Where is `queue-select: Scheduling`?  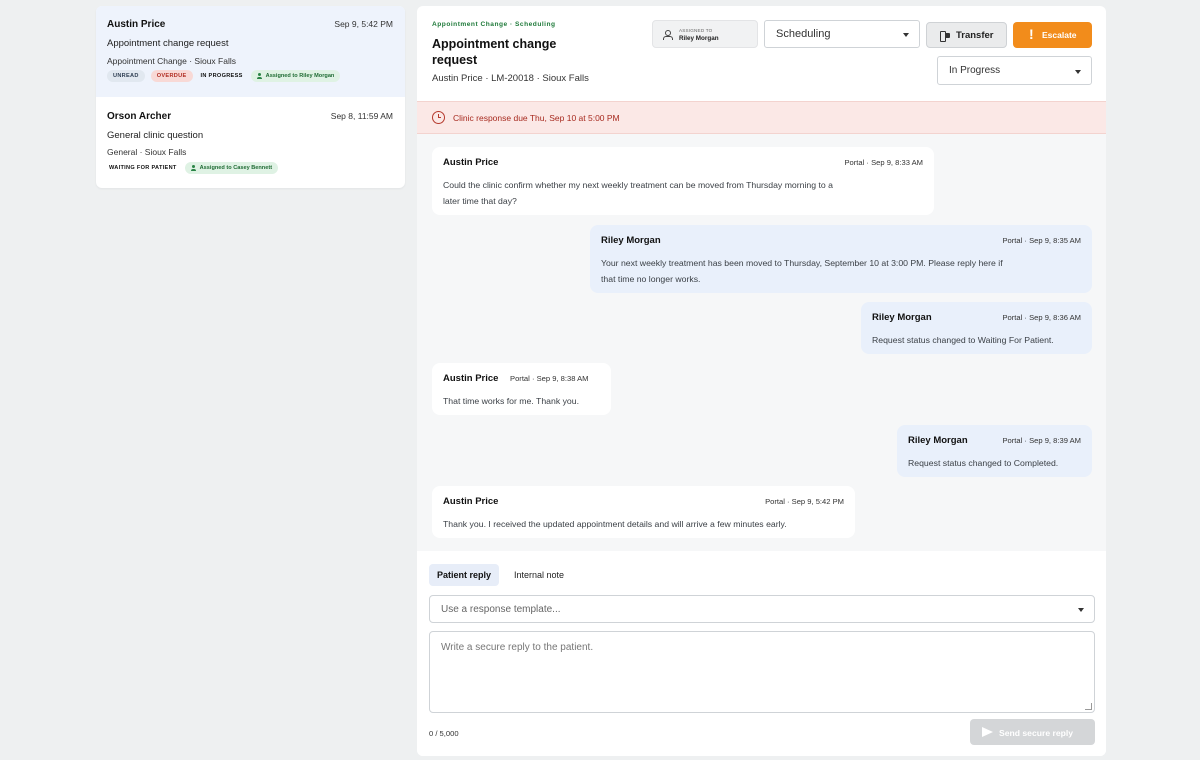 queue-select: Scheduling is located at coordinates (842, 34).